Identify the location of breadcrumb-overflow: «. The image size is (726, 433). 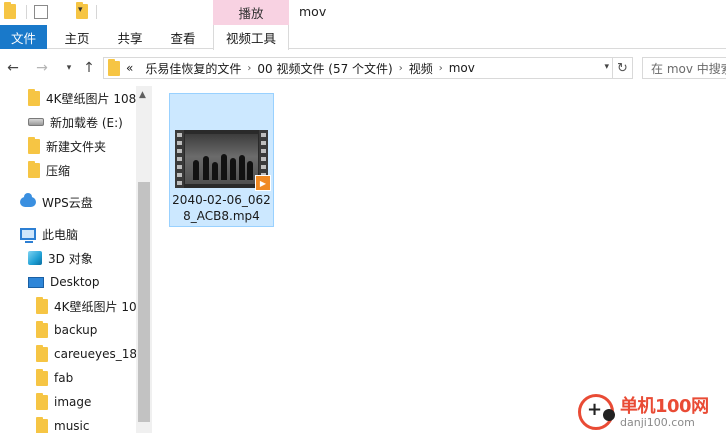
(129, 68).